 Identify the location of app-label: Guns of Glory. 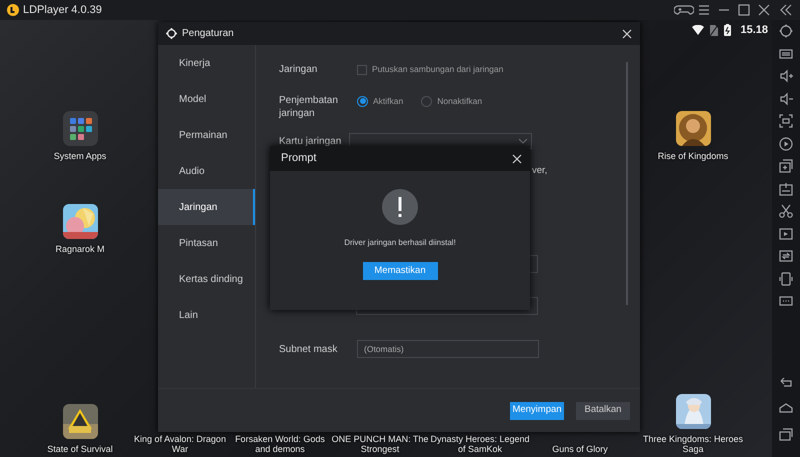
(580, 449).